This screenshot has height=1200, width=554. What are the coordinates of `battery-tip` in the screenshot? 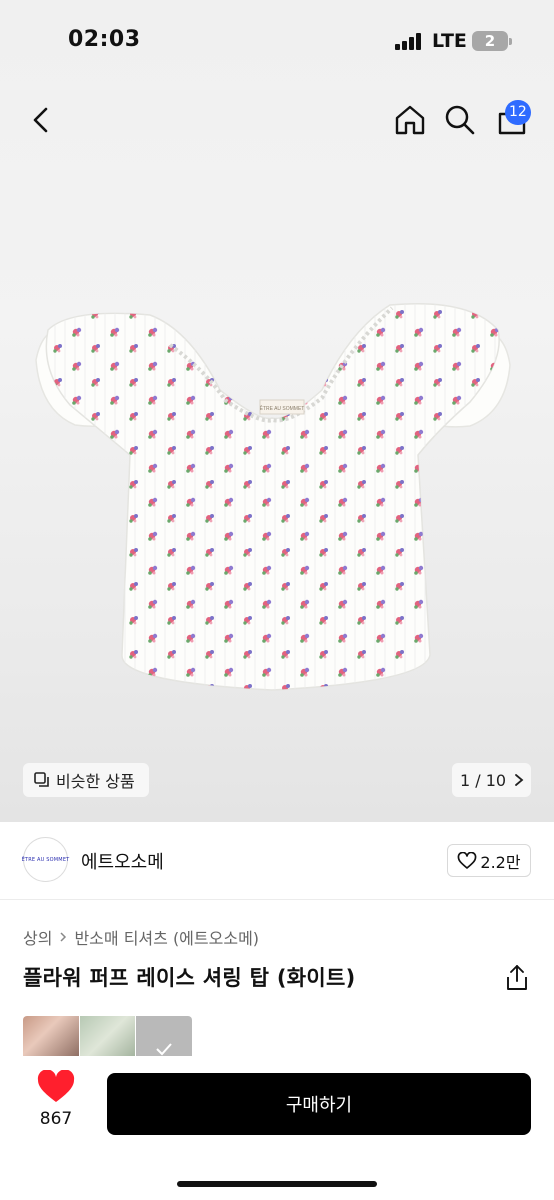 It's located at (510, 41).